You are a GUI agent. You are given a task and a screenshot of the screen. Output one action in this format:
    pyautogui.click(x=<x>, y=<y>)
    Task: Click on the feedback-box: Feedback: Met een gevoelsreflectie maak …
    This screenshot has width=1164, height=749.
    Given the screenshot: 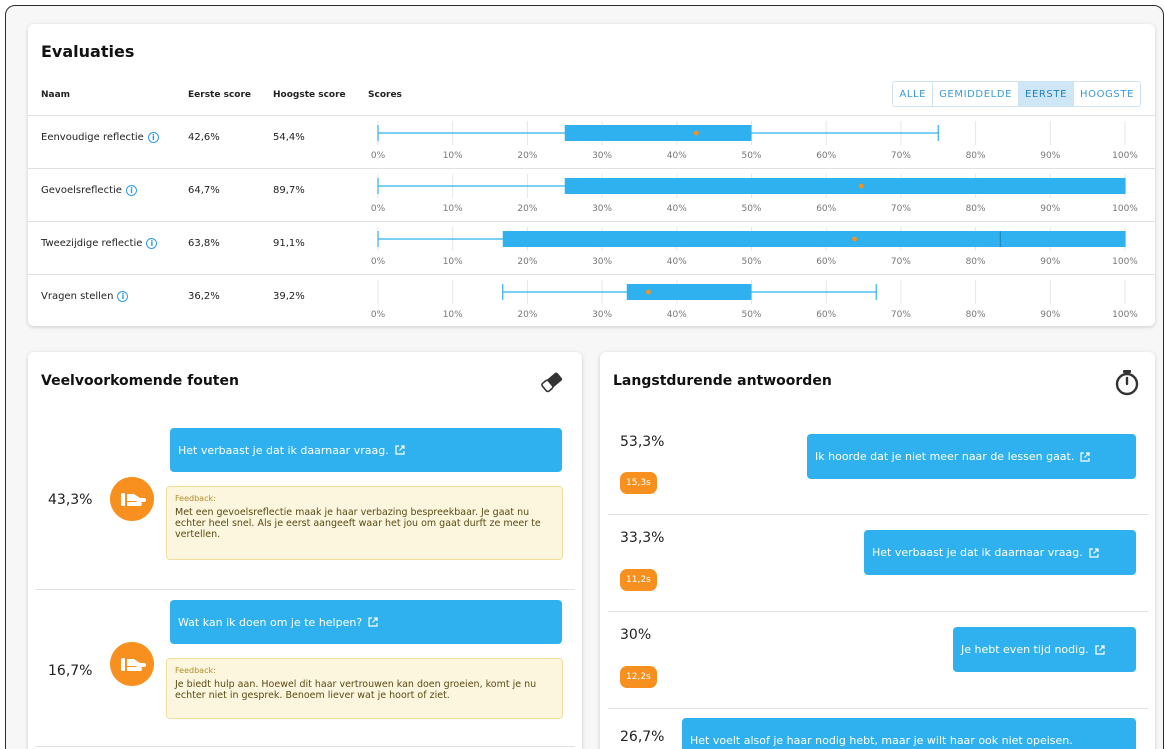 What is the action you would take?
    pyautogui.click(x=364, y=523)
    